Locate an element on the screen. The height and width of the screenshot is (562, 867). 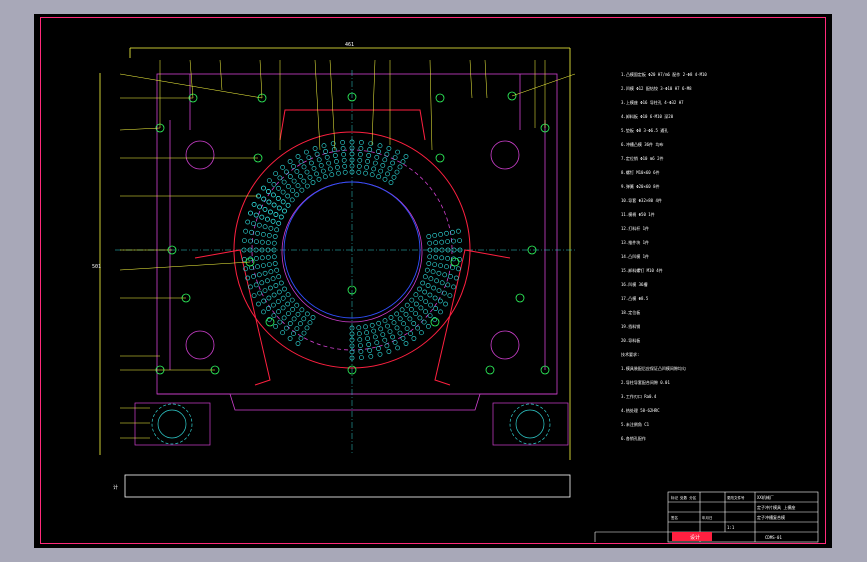
spec-line: 5.未注倒角 C1 is located at coordinates (635, 424).